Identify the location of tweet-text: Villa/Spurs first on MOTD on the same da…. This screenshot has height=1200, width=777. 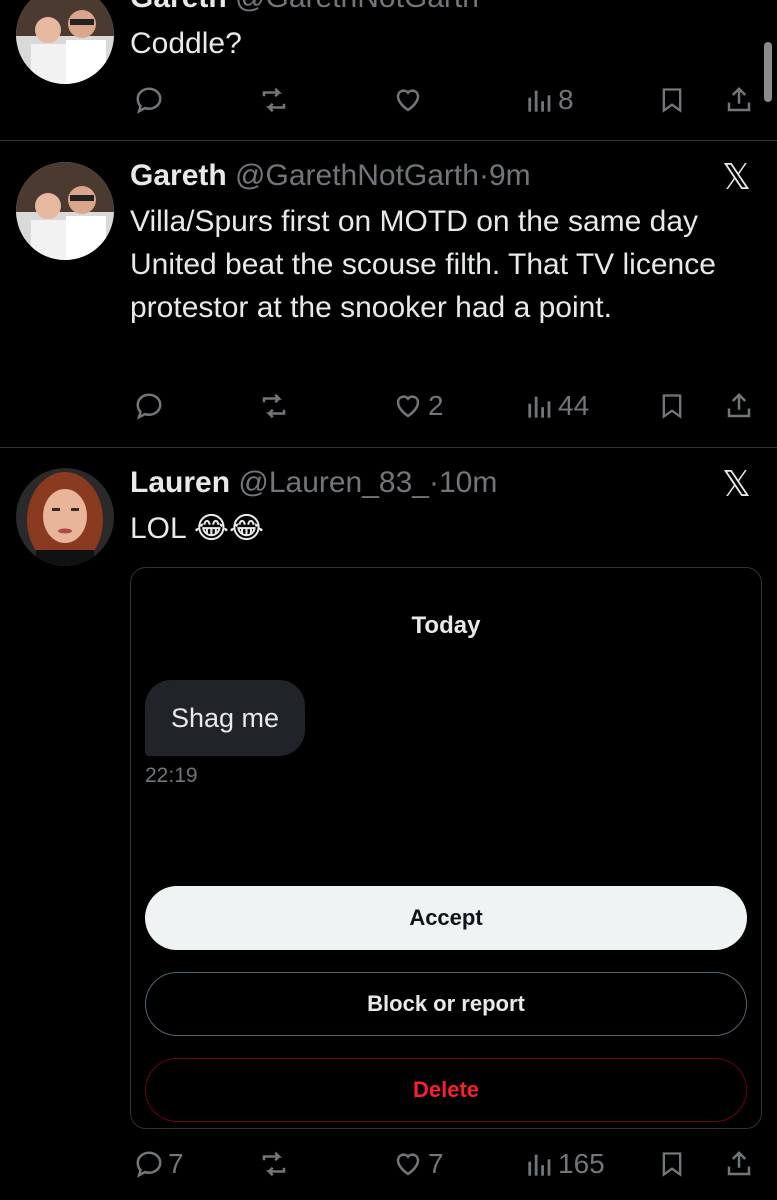
(423, 264).